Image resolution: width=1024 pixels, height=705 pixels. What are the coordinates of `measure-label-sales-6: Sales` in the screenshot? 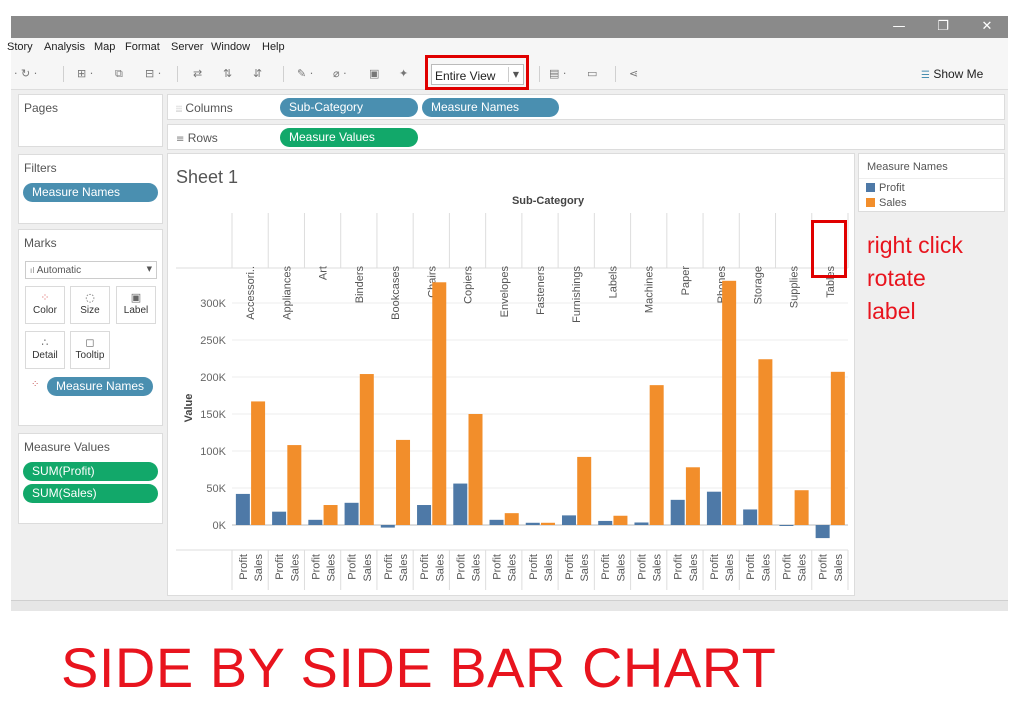 It's located at (477, 568).